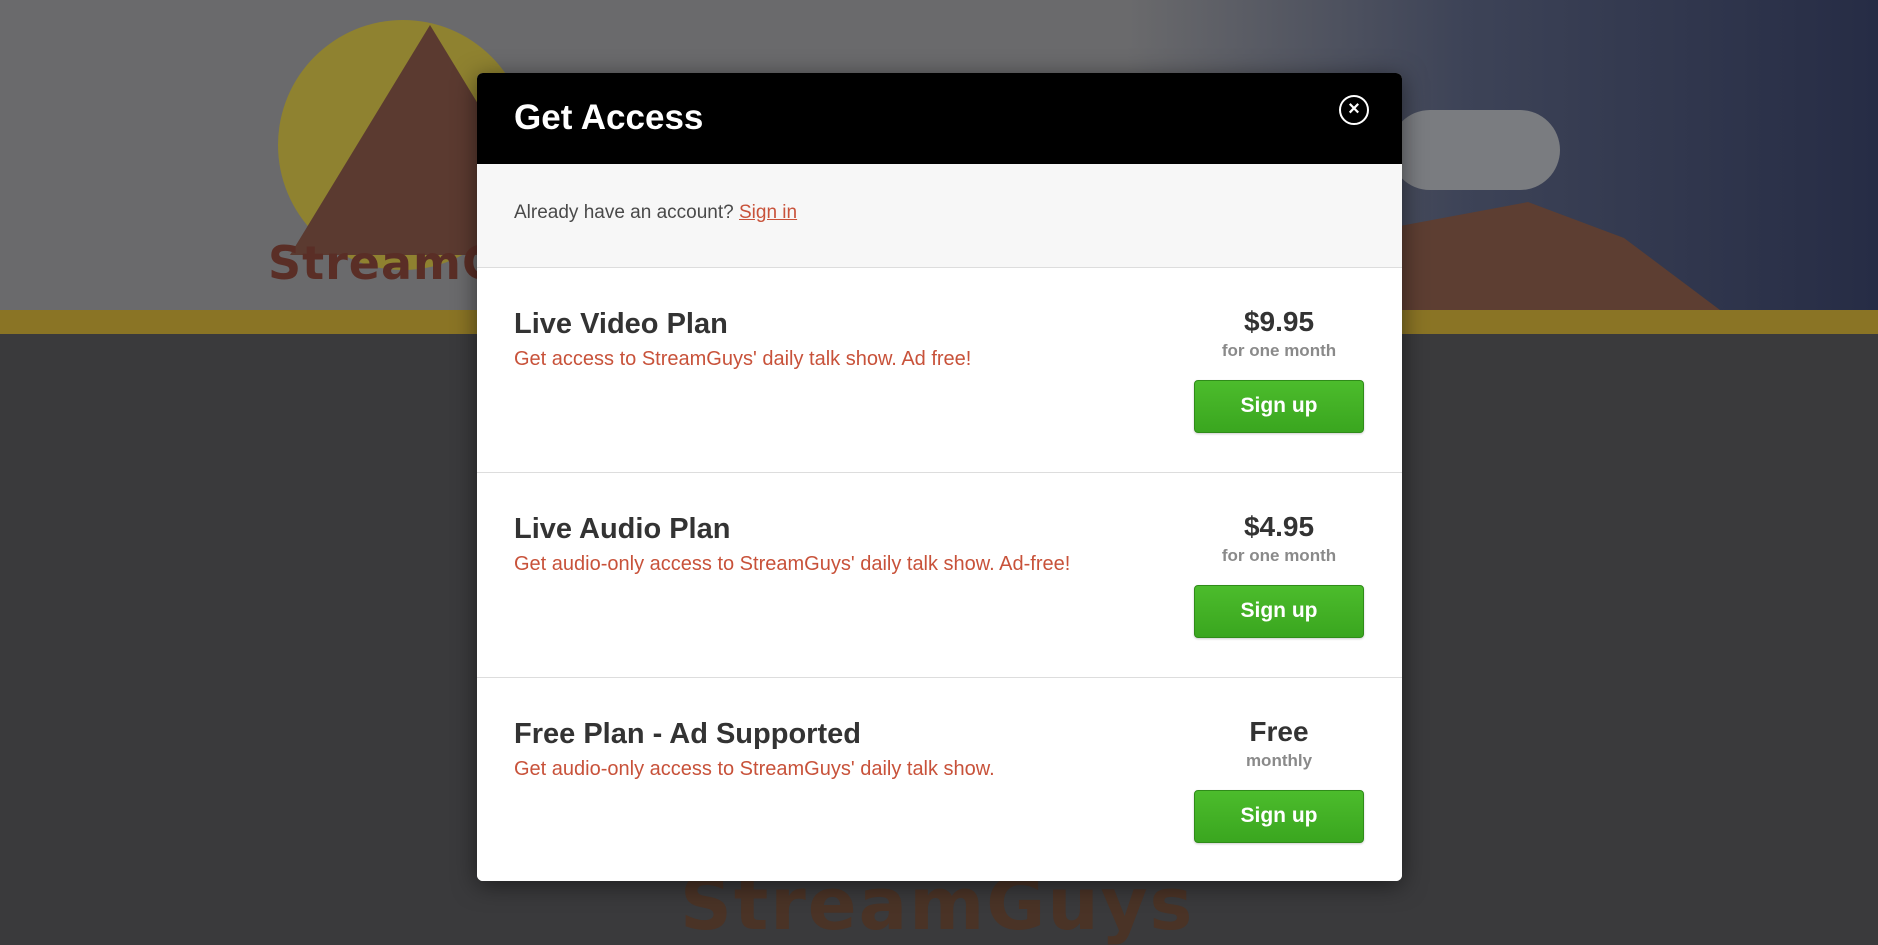 Image resolution: width=1878 pixels, height=945 pixels. I want to click on signin-prompt-text: Already have an account?, so click(624, 212).